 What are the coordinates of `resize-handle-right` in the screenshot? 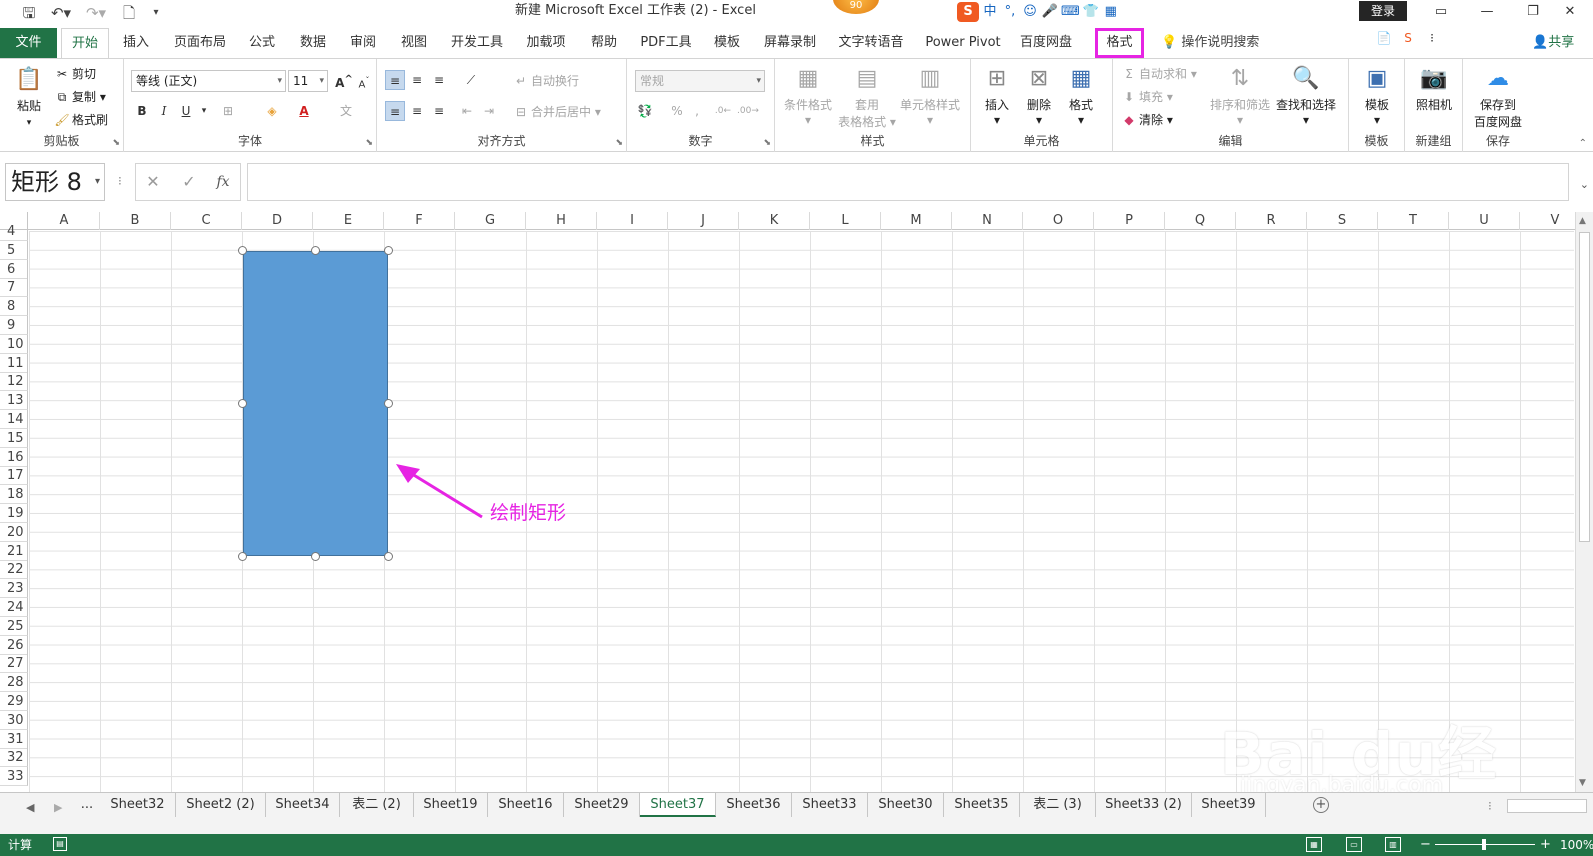 It's located at (388, 403).